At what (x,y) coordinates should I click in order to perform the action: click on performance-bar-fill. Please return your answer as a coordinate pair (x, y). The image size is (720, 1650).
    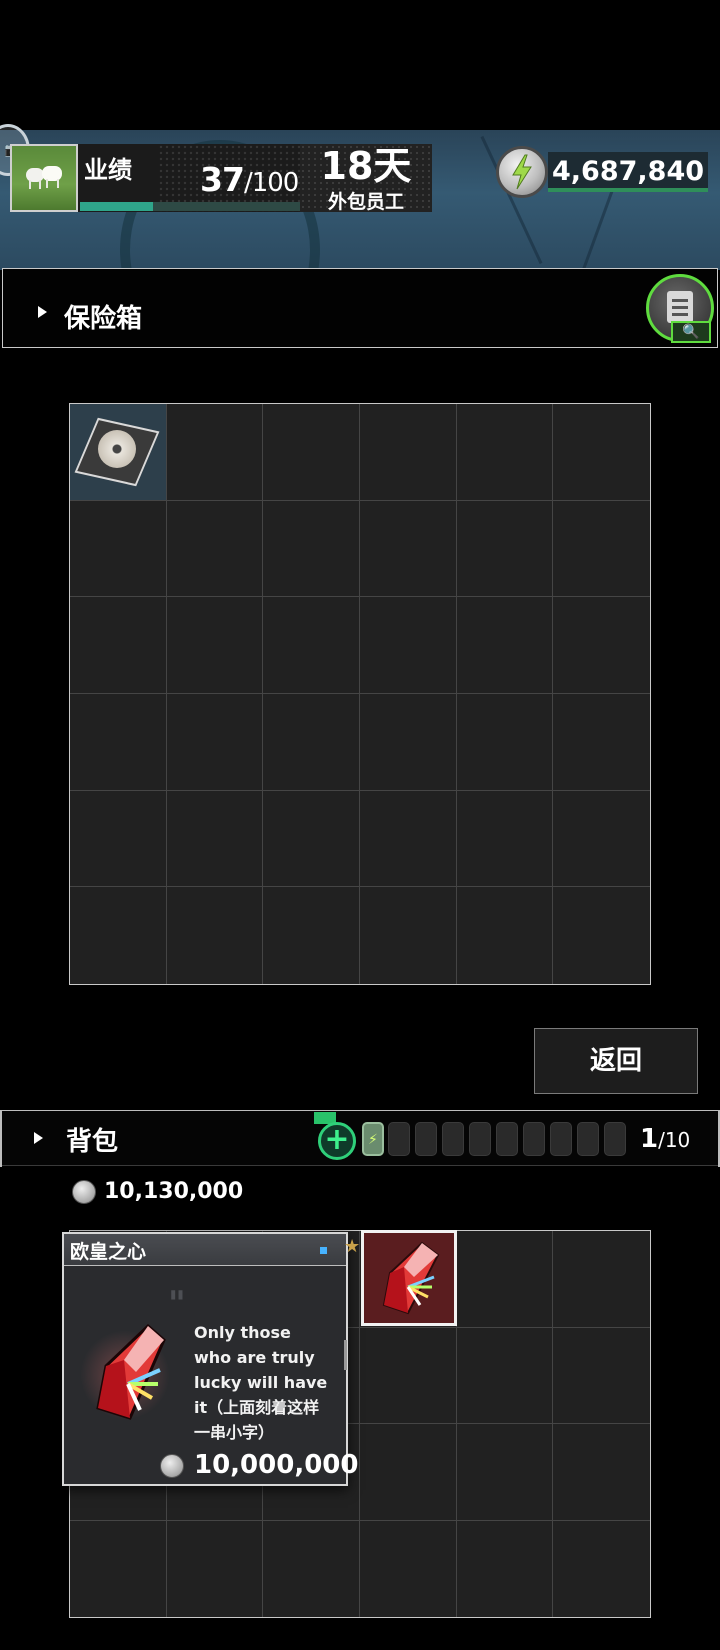
    Looking at the image, I should click on (116, 206).